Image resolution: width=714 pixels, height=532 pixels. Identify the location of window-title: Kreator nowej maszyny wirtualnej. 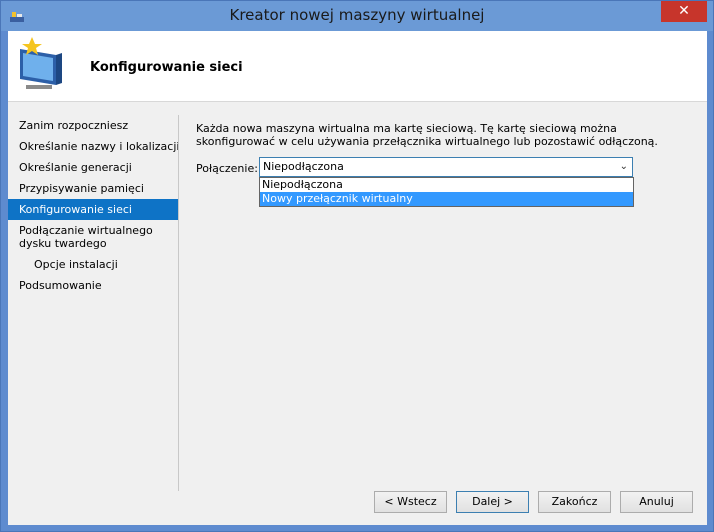
(357, 15).